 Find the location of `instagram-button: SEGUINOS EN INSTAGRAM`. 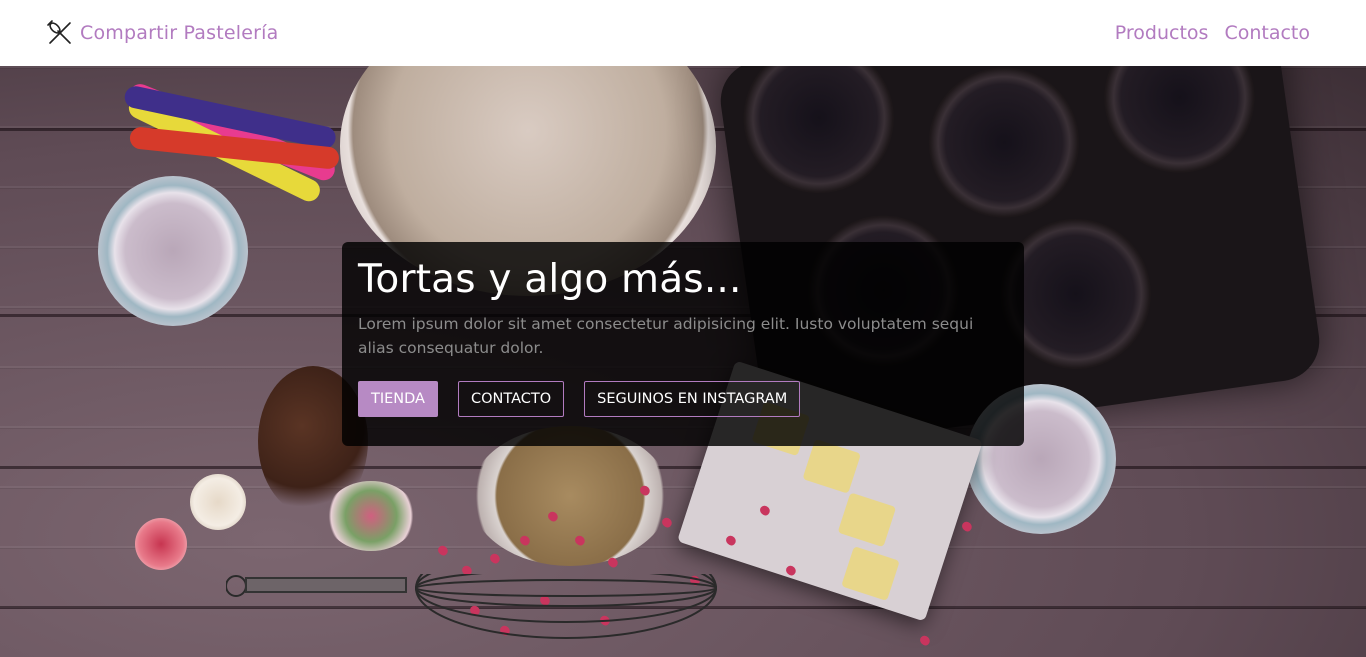

instagram-button: SEGUINOS EN INSTAGRAM is located at coordinates (692, 399).